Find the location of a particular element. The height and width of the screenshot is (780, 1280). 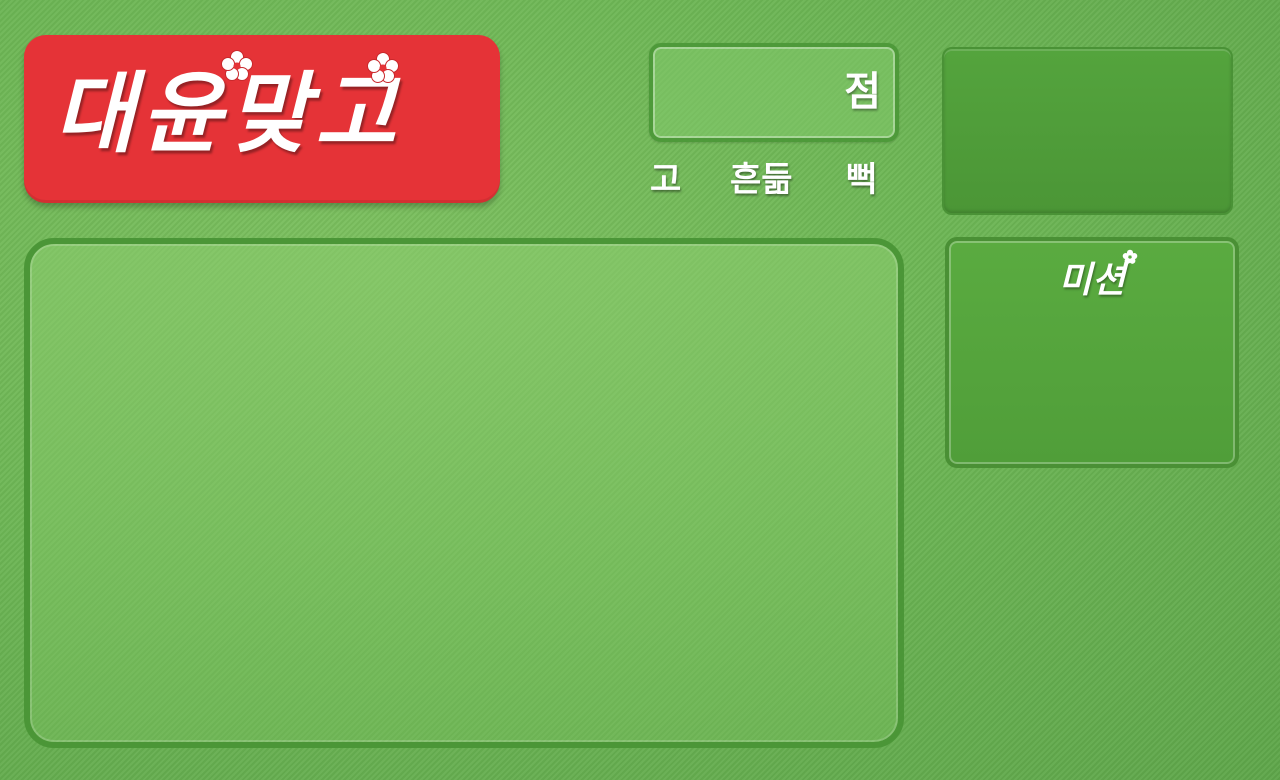

player-info-panel is located at coordinates (1087, 131).